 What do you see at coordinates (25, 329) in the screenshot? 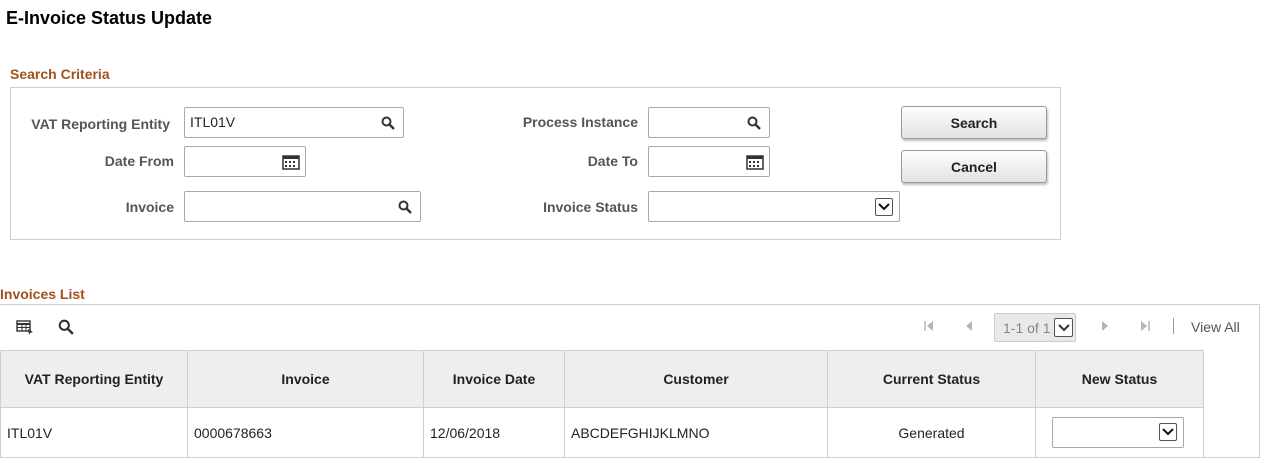
I see `grid-personalize-icon` at bounding box center [25, 329].